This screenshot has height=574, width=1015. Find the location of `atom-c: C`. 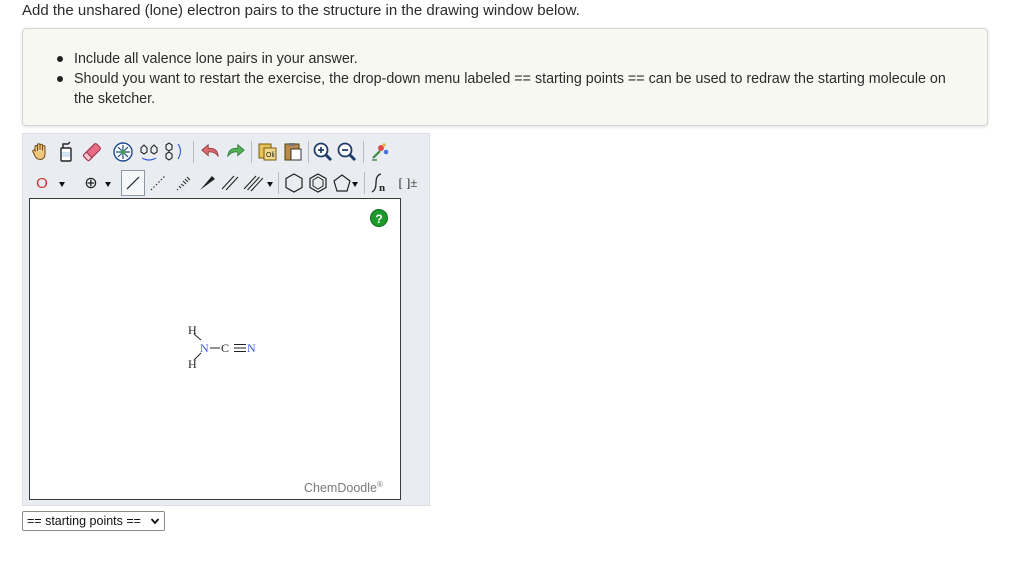

atom-c: C is located at coordinates (225, 348).